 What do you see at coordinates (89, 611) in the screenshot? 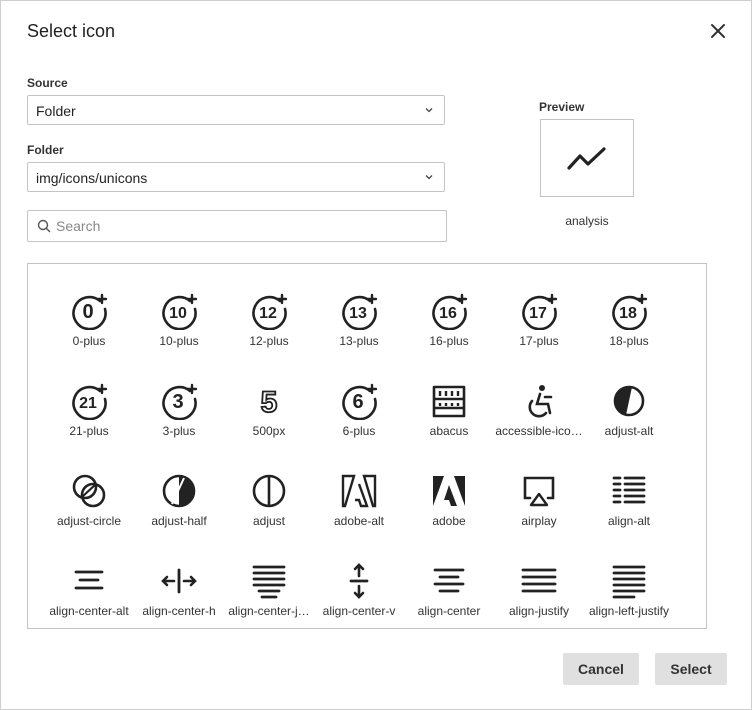
I see `icon-caption: align-center-alt` at bounding box center [89, 611].